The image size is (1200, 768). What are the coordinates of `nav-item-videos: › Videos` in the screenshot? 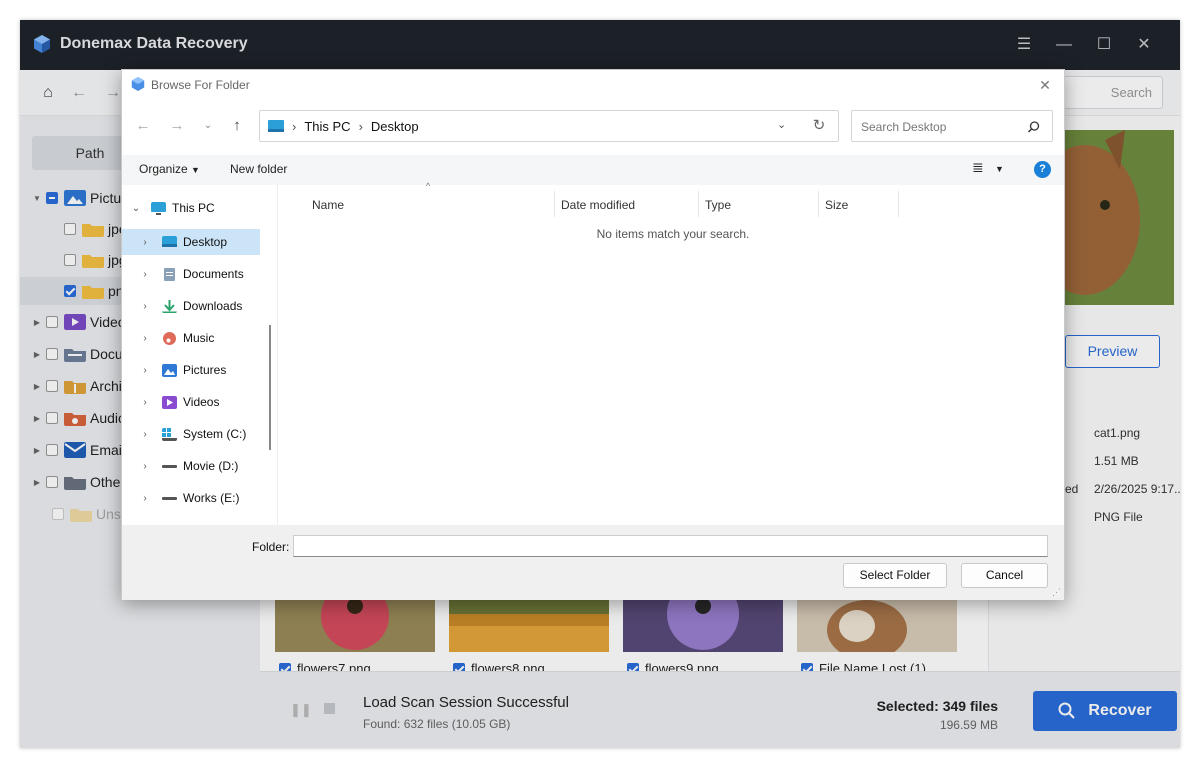 It's located at (191, 402).